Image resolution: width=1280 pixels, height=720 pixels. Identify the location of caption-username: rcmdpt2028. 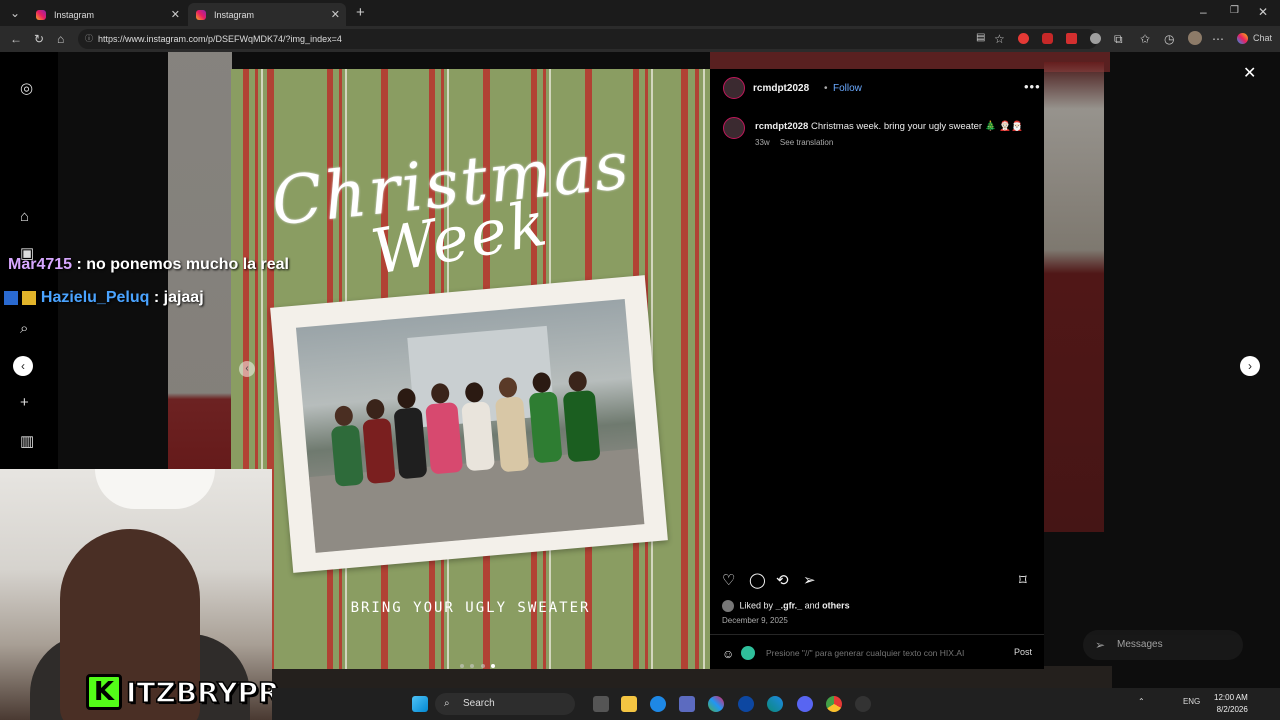
(781, 126).